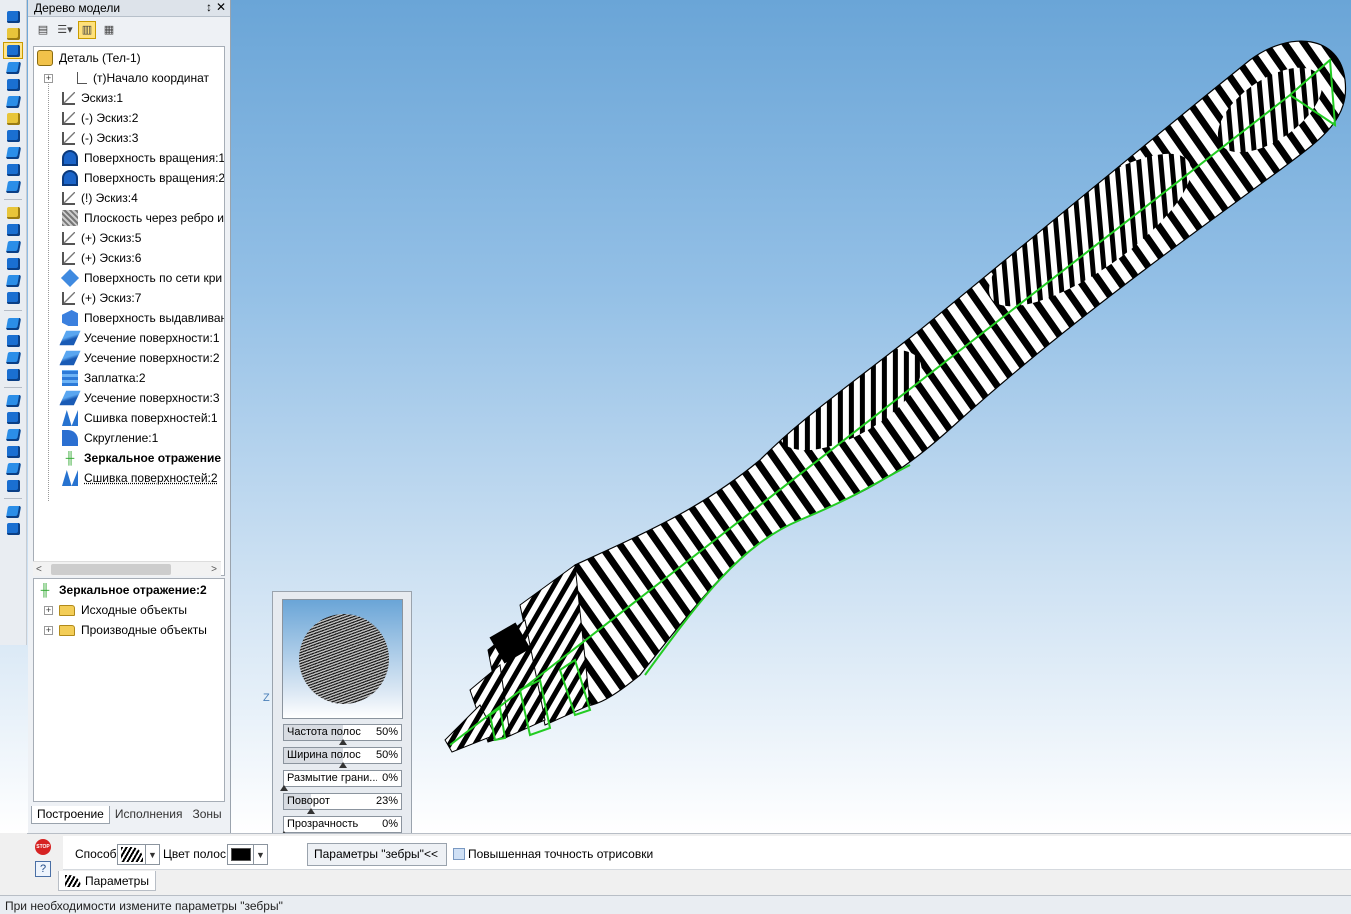 The width and height of the screenshot is (1351, 914). What do you see at coordinates (129, 29) in the screenshot?
I see `model-tree-toolbar: ▤ ☰▾ ▥ ▦` at bounding box center [129, 29].